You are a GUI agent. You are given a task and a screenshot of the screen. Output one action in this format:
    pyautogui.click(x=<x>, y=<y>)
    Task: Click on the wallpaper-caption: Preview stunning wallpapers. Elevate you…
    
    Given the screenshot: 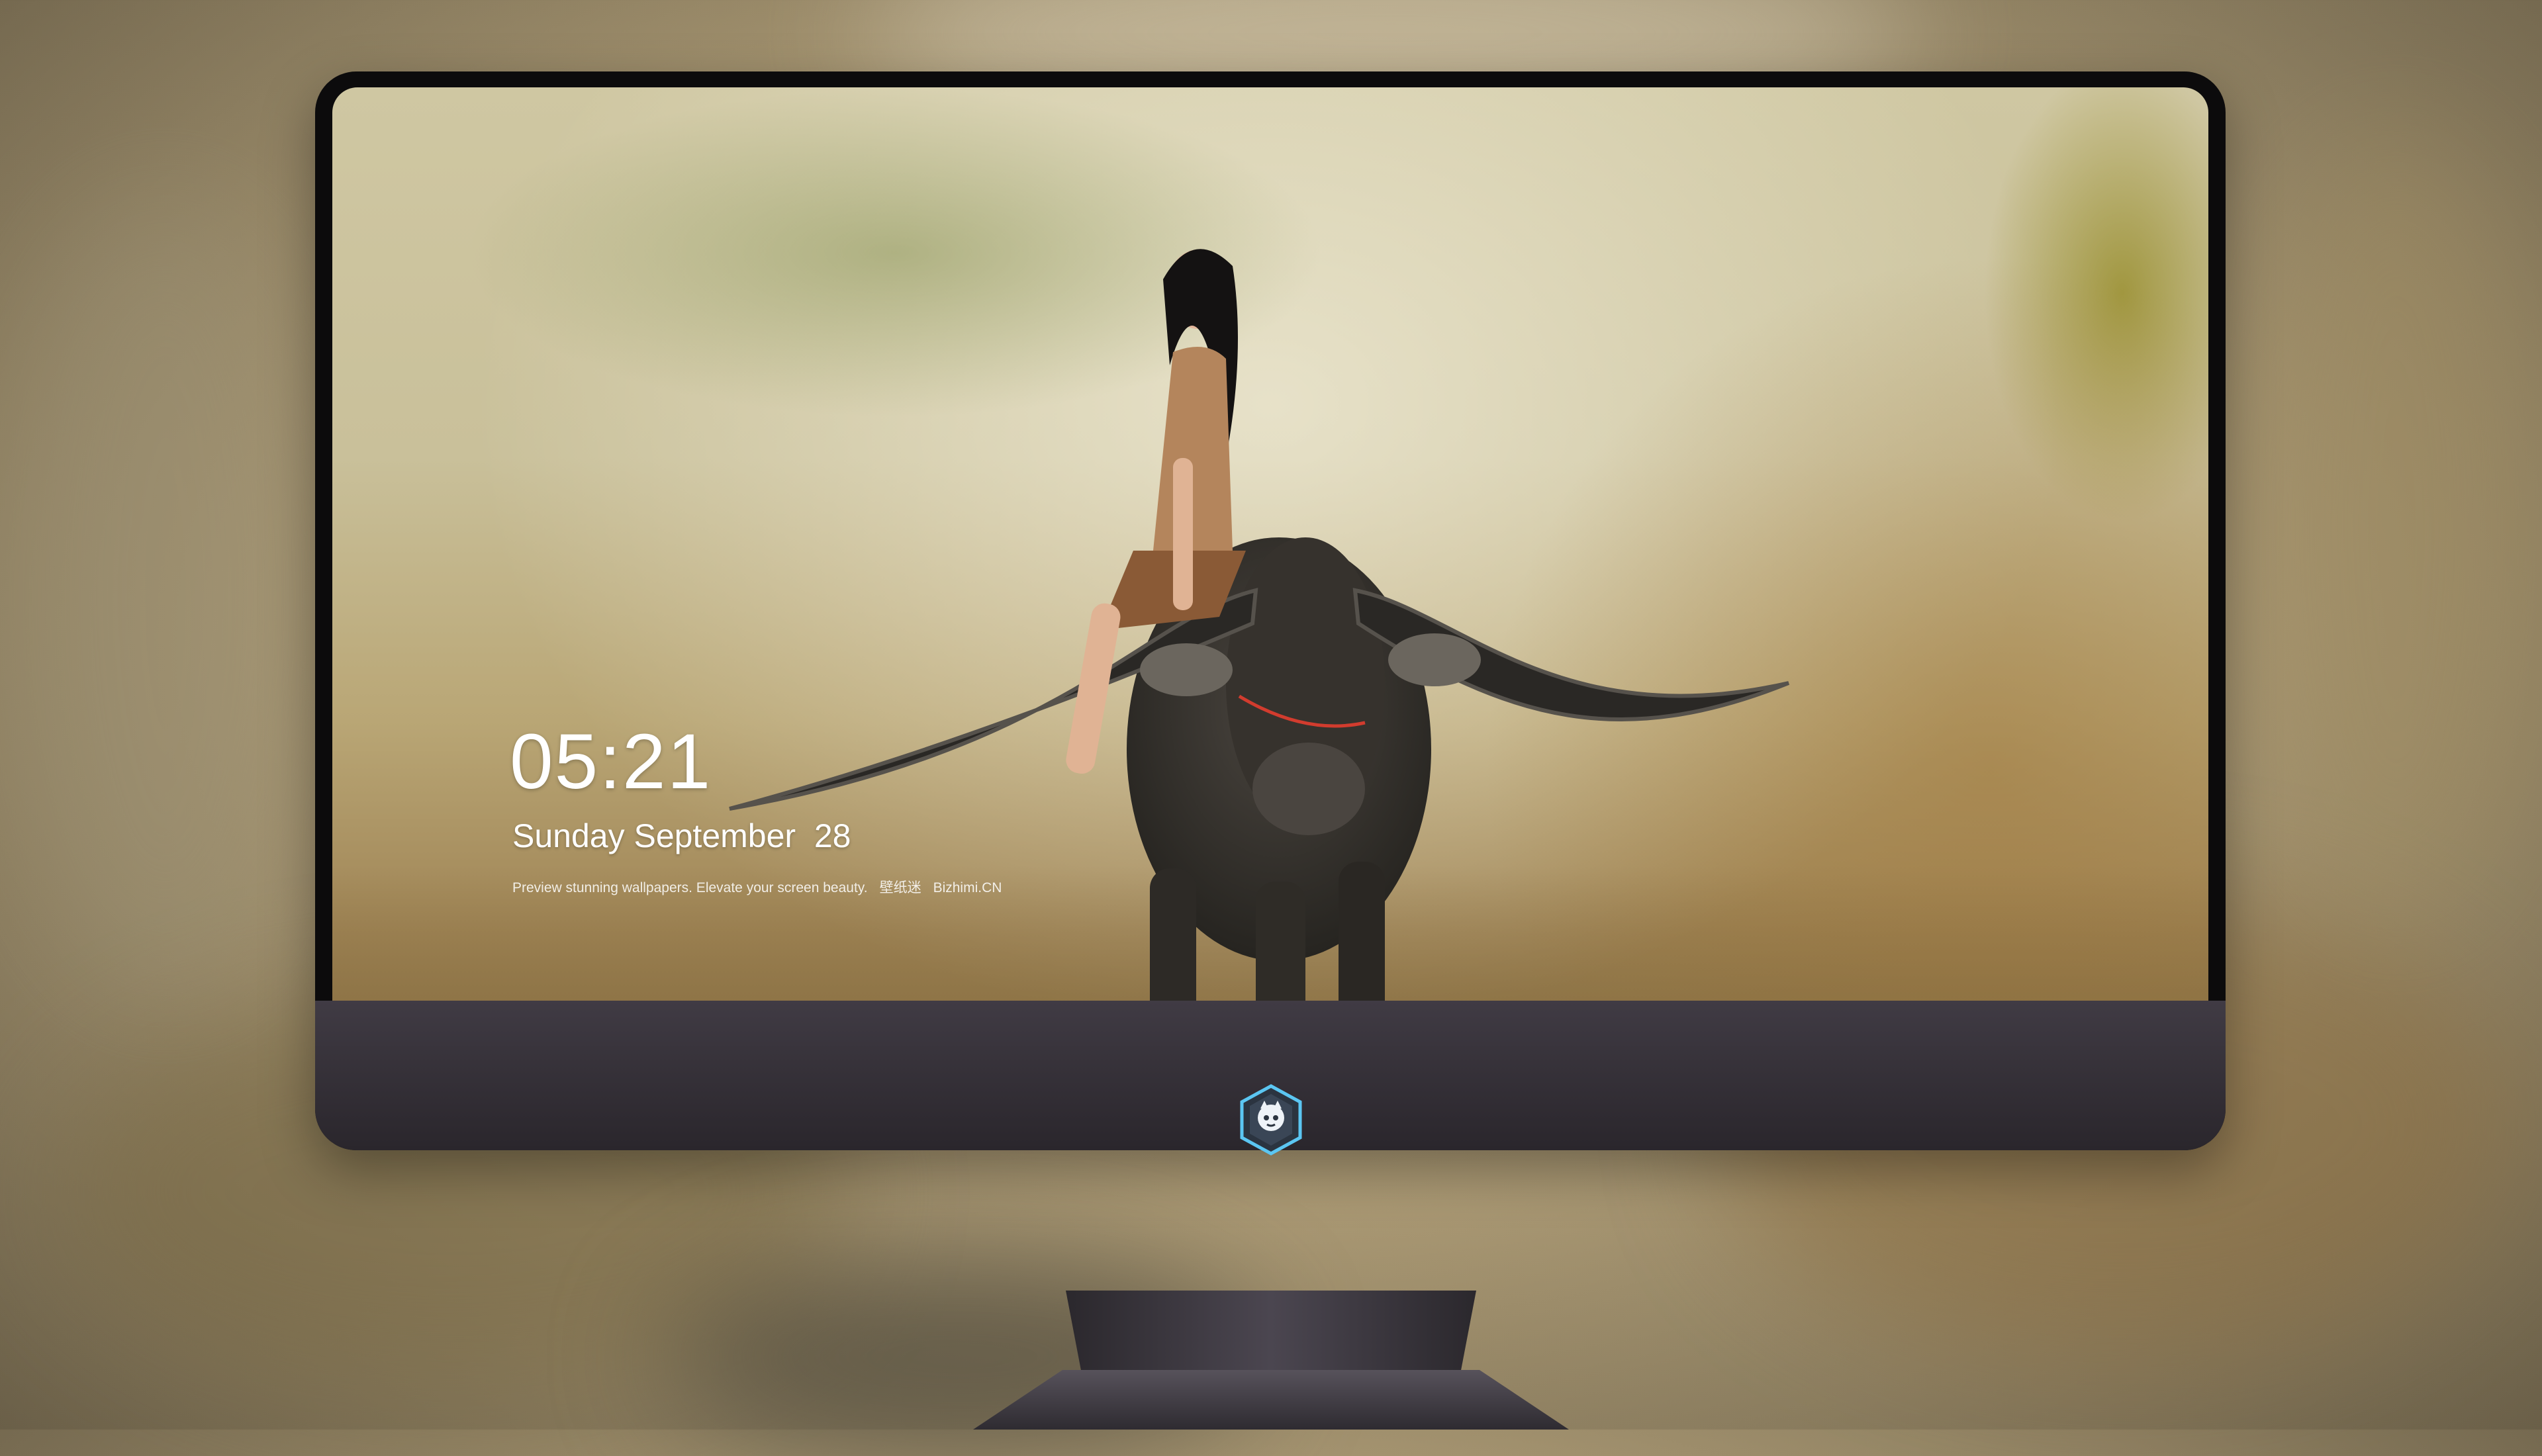 What is the action you would take?
    pyautogui.click(x=763, y=888)
    